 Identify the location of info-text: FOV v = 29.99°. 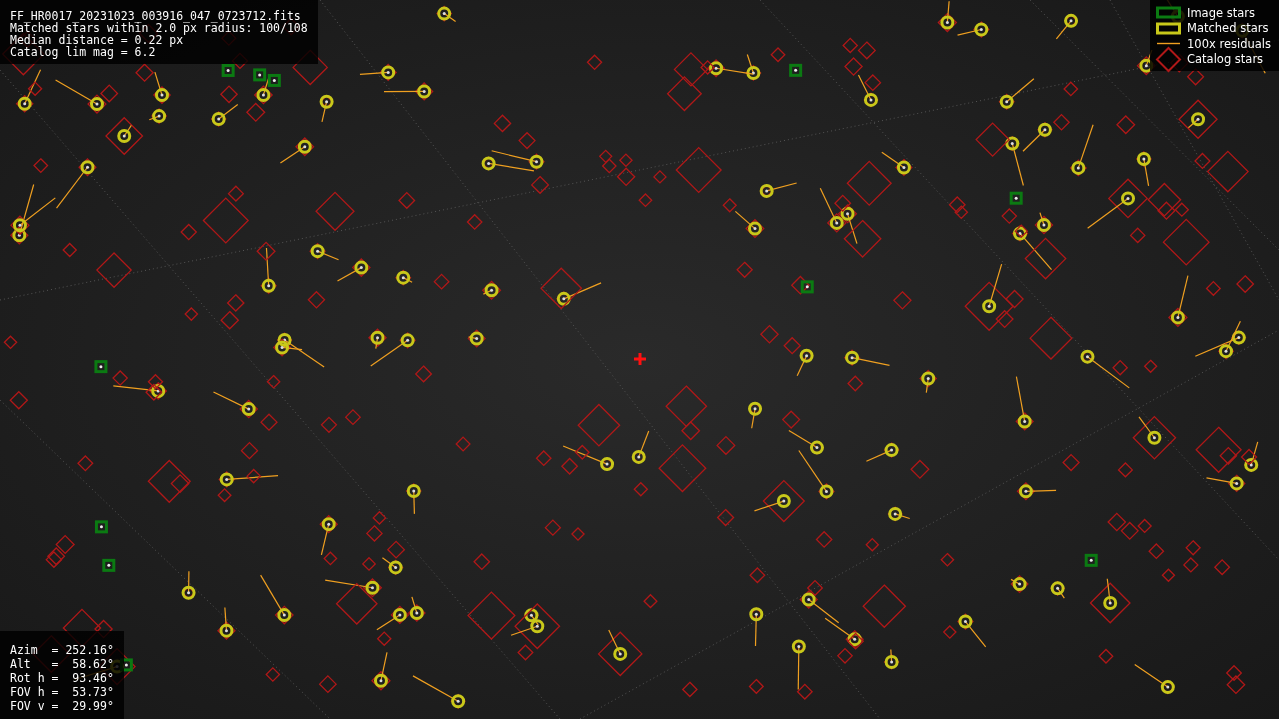
(62, 706).